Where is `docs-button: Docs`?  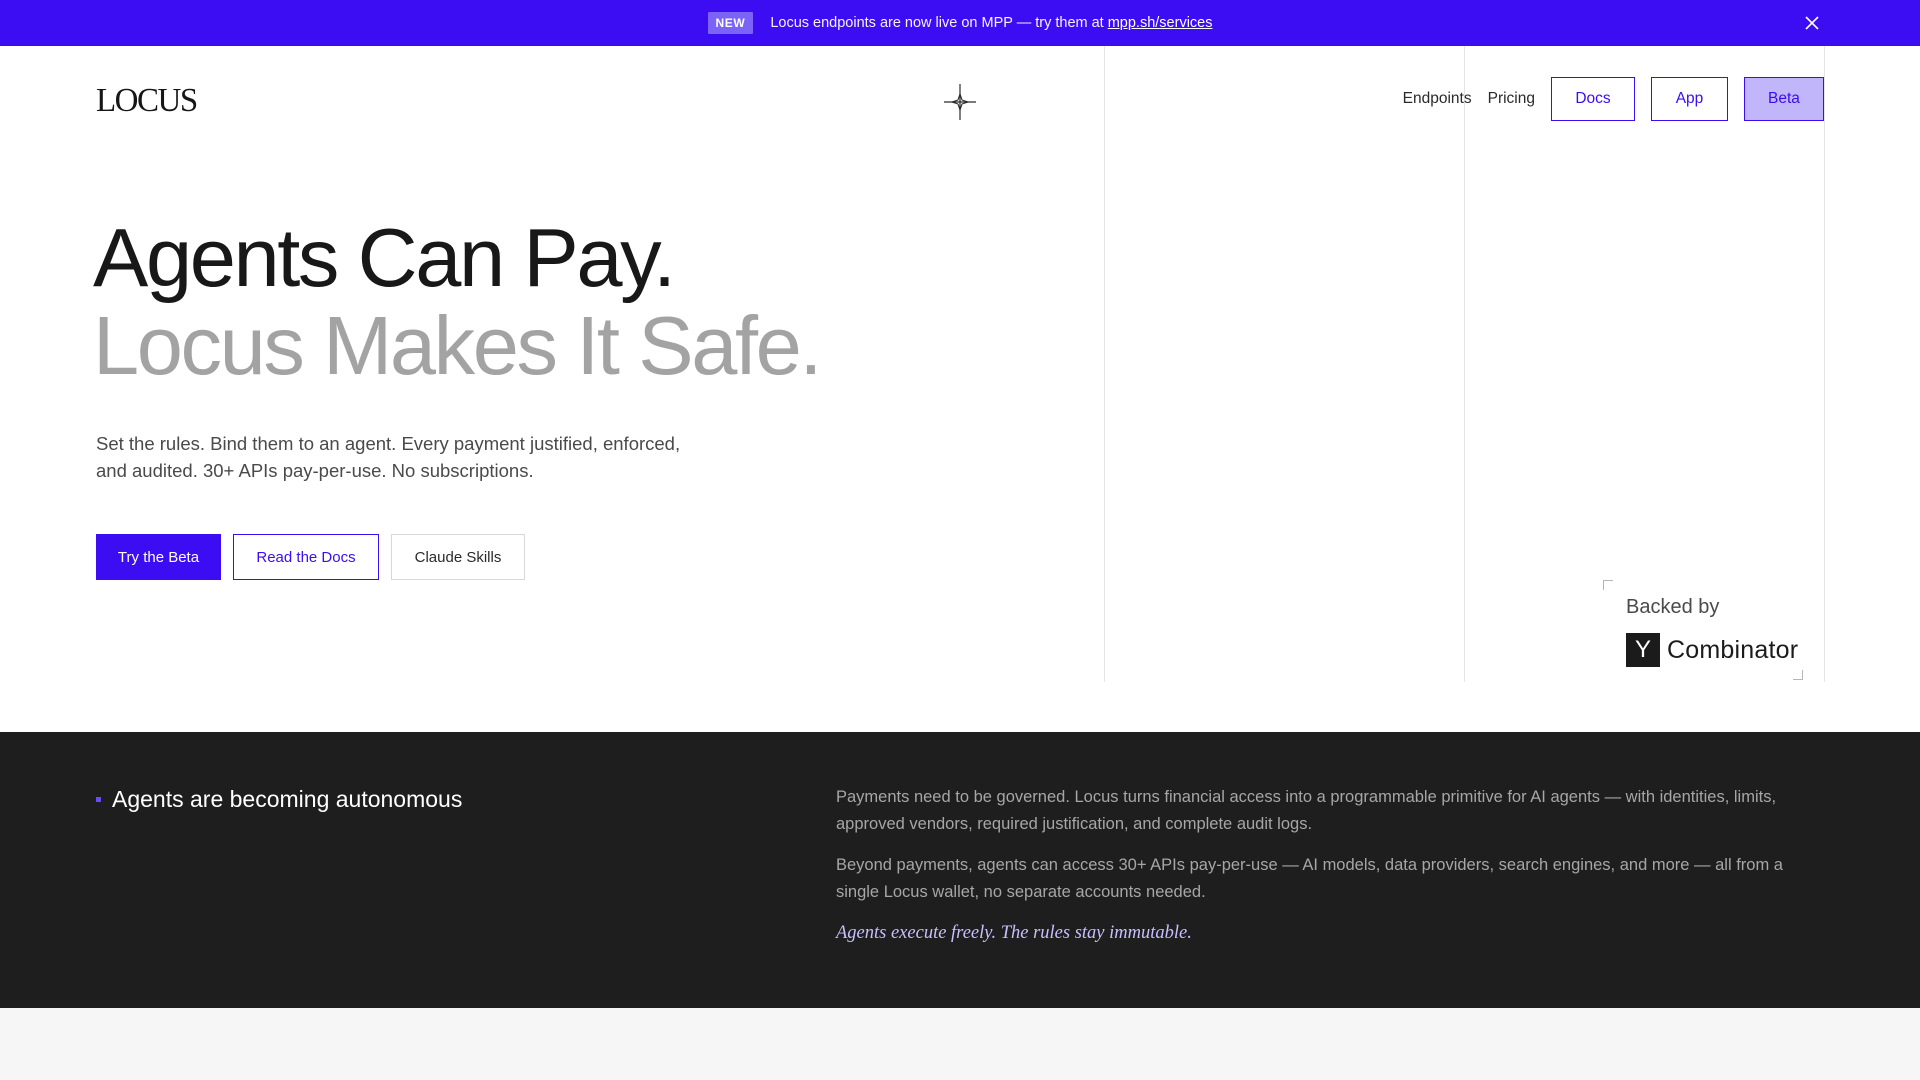
docs-button: Docs is located at coordinates (1593, 99).